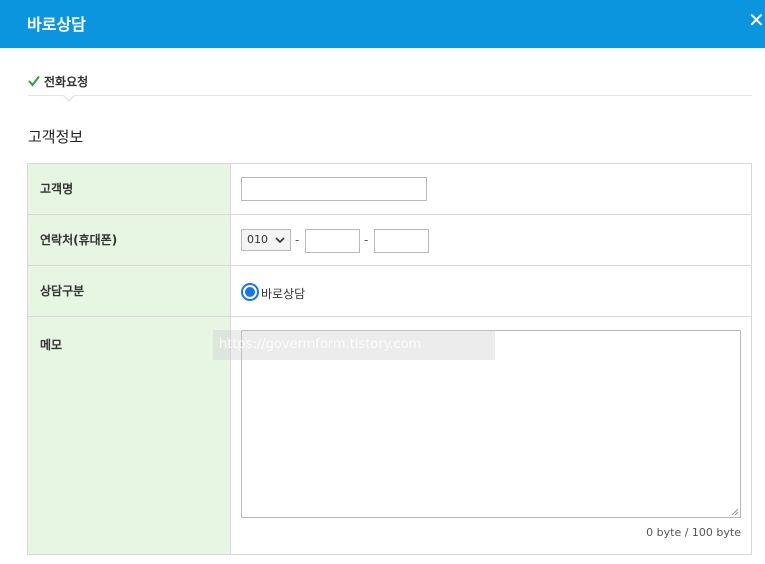  What do you see at coordinates (382, 24) in the screenshot?
I see `dialog-header: 바로상담 ✕` at bounding box center [382, 24].